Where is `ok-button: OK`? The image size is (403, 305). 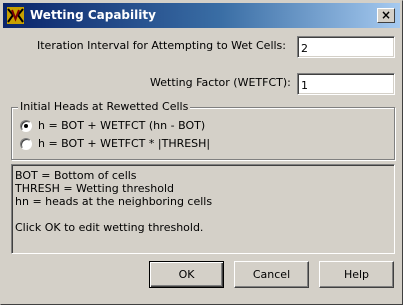
ok-button: OK is located at coordinates (186, 274).